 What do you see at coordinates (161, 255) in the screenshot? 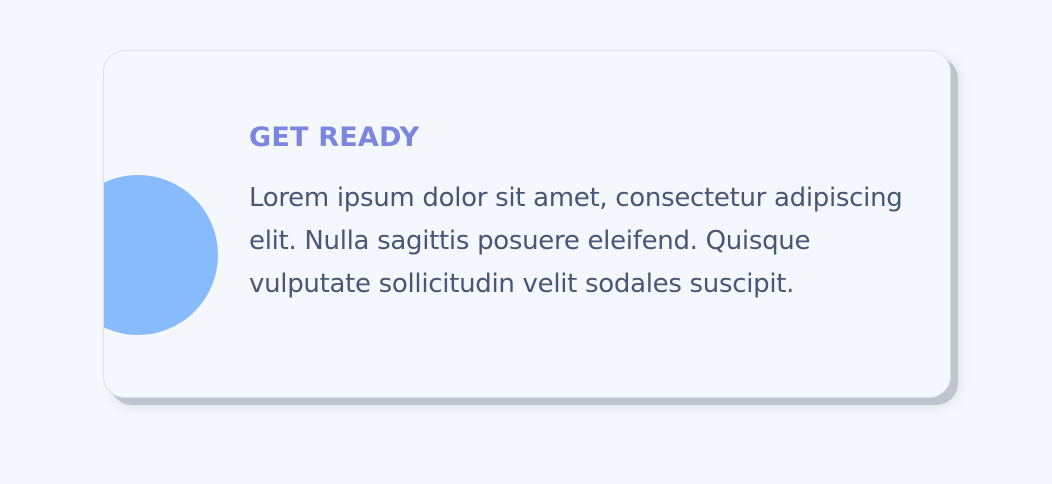
I see `decorative-circle` at bounding box center [161, 255].